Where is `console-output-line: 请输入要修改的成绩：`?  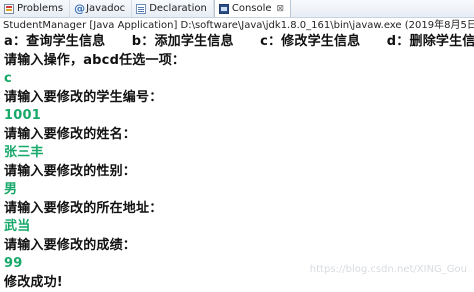 console-output-line: 请输入要修改的成绩： is located at coordinates (239, 246).